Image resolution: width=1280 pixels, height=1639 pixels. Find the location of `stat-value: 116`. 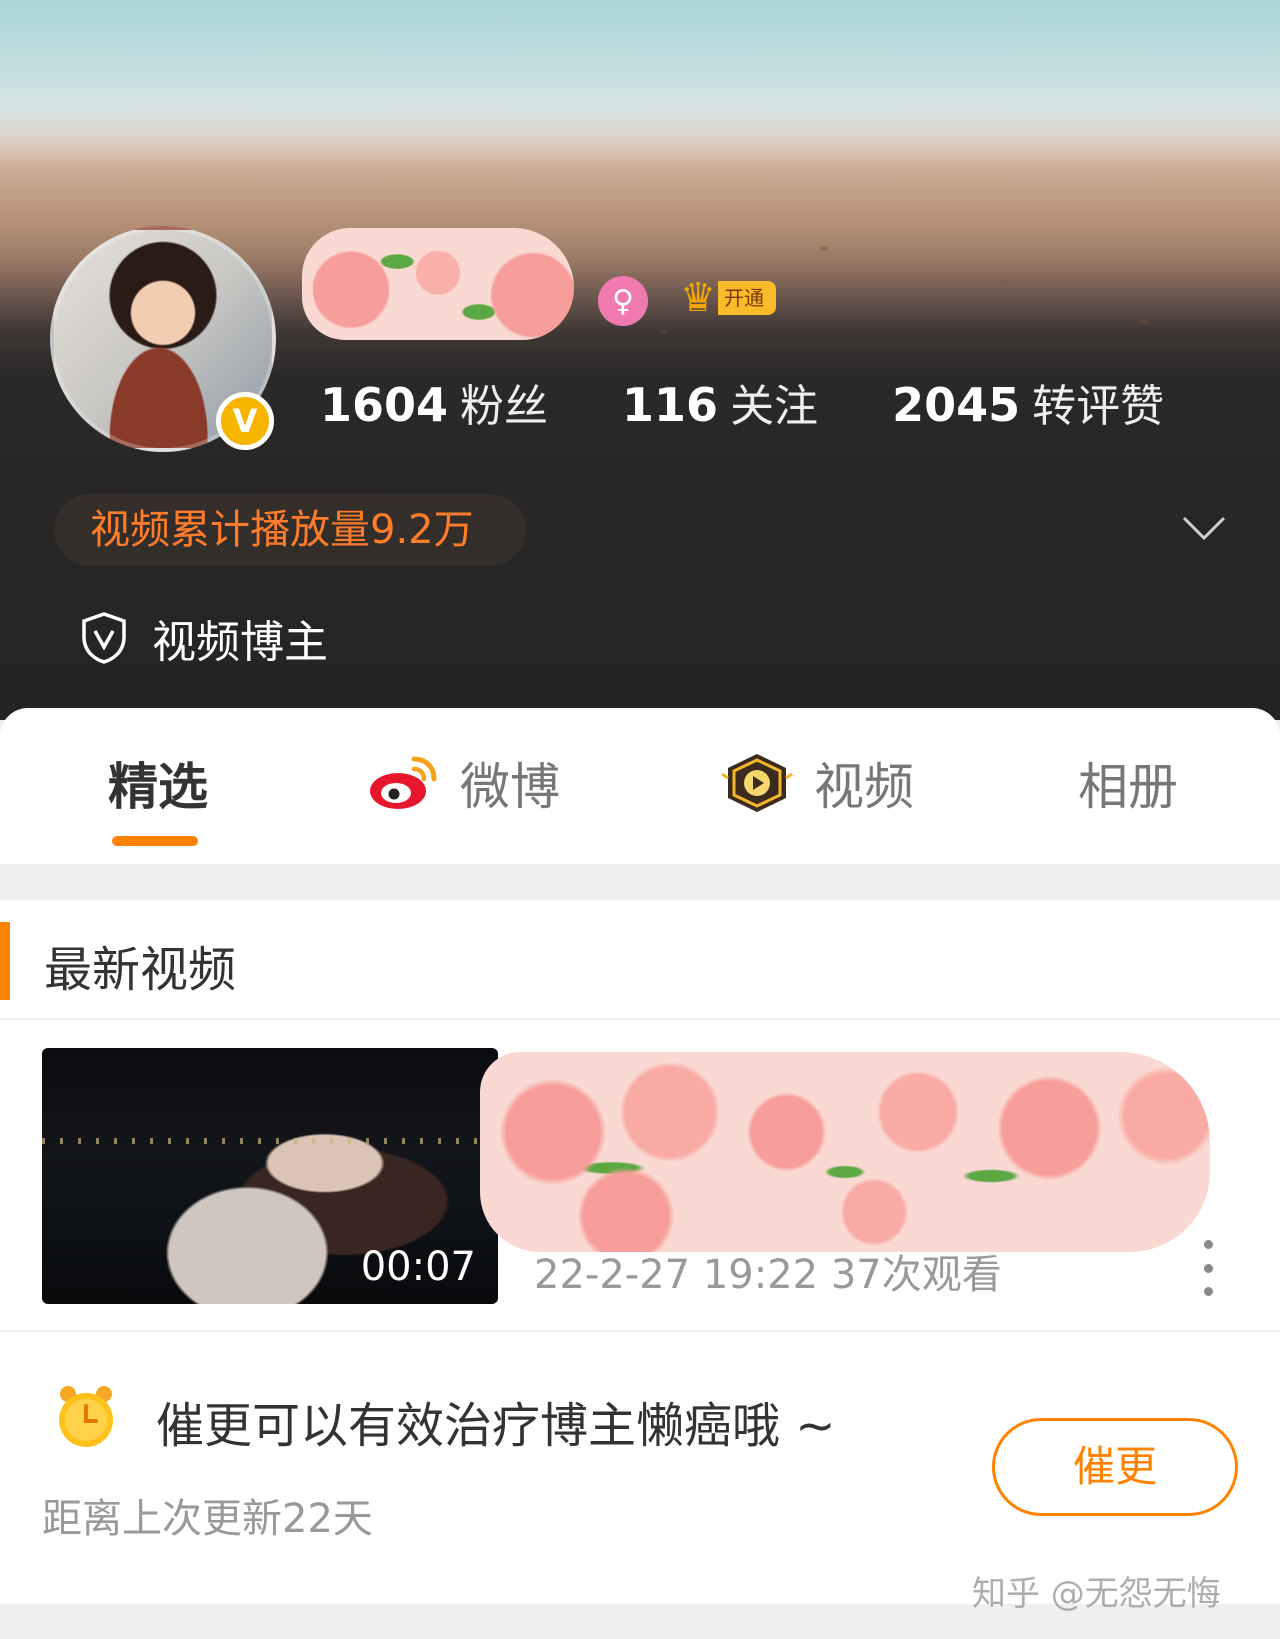

stat-value: 116 is located at coordinates (670, 405).